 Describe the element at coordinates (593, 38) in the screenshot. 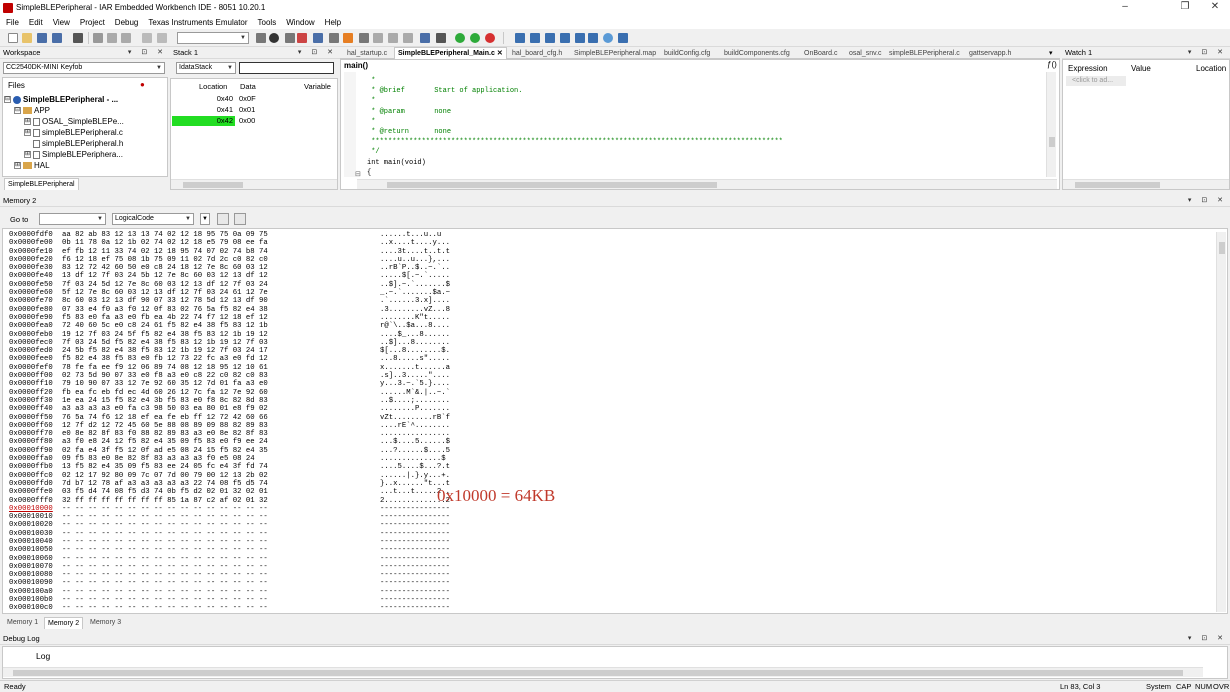

I see `run-icon` at that location.